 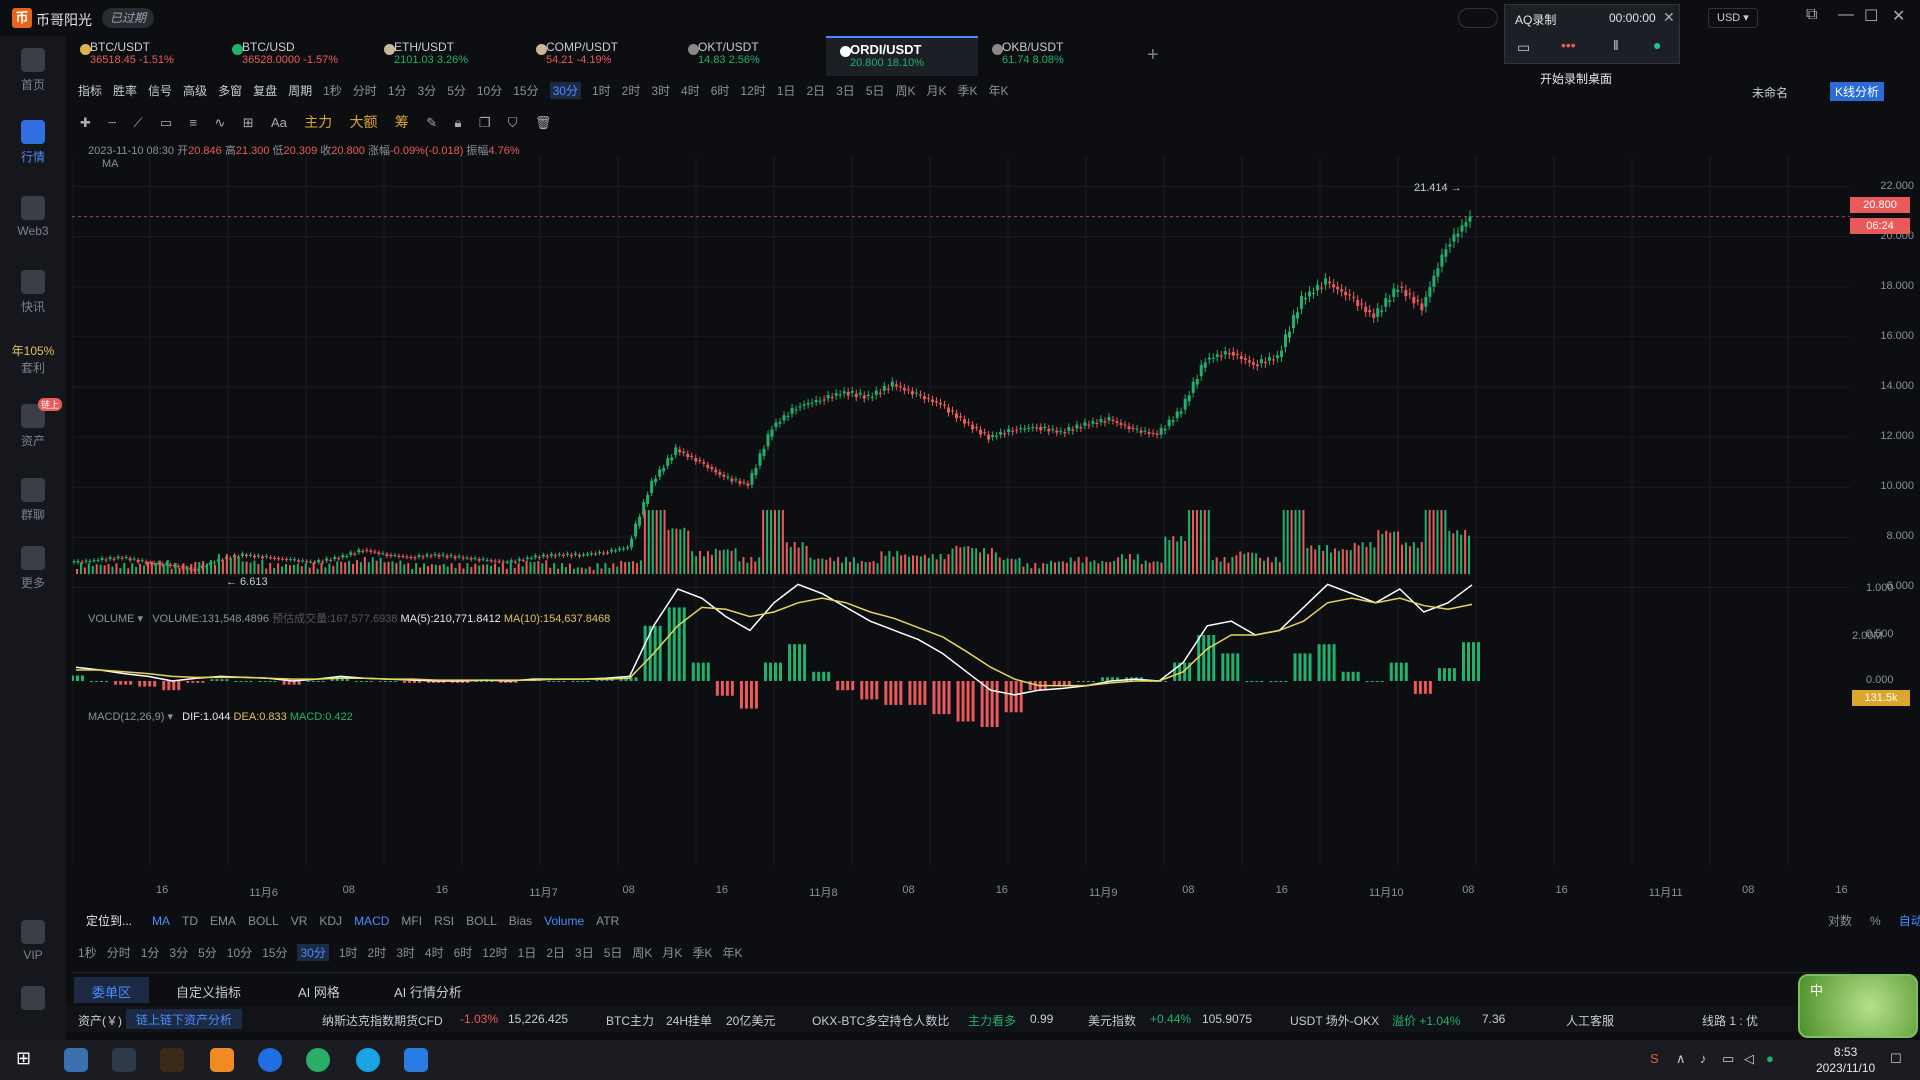 I want to click on timeframe-option: 1日, so click(x=527, y=952).